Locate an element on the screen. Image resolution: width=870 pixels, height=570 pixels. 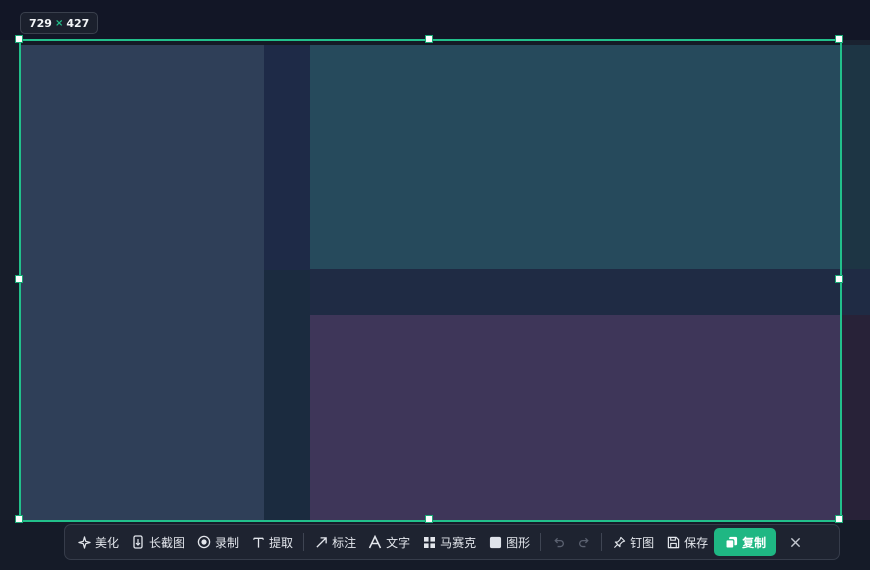
long-screenshot-icon is located at coordinates (138, 542).